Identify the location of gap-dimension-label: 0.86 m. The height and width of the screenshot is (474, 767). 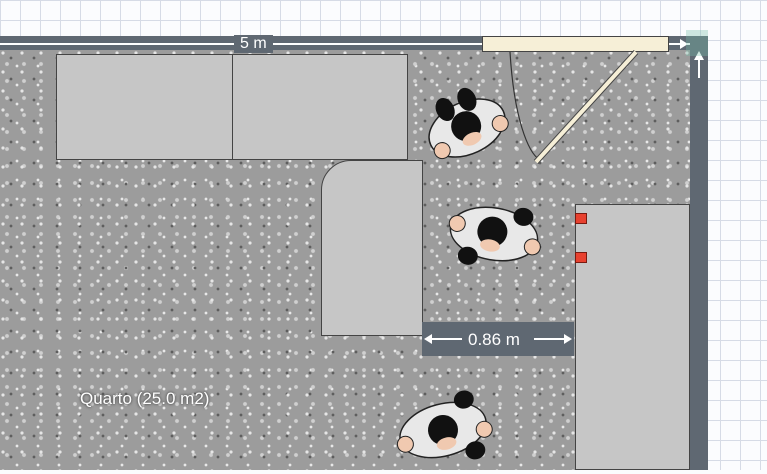
(494, 339).